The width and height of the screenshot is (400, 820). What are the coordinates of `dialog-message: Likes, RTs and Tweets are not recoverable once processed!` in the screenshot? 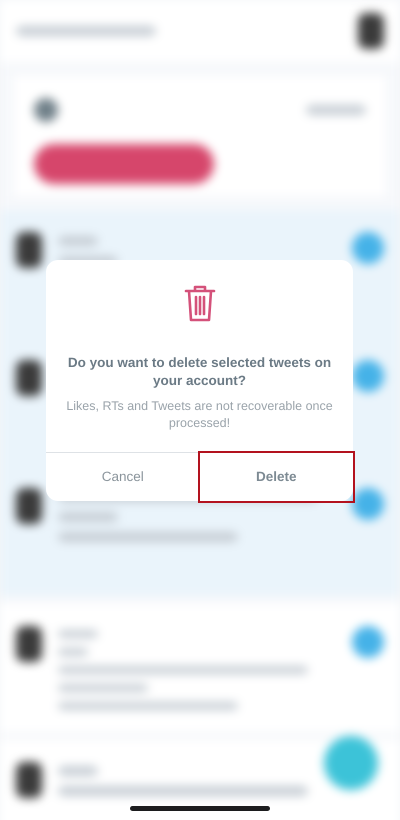 It's located at (199, 415).